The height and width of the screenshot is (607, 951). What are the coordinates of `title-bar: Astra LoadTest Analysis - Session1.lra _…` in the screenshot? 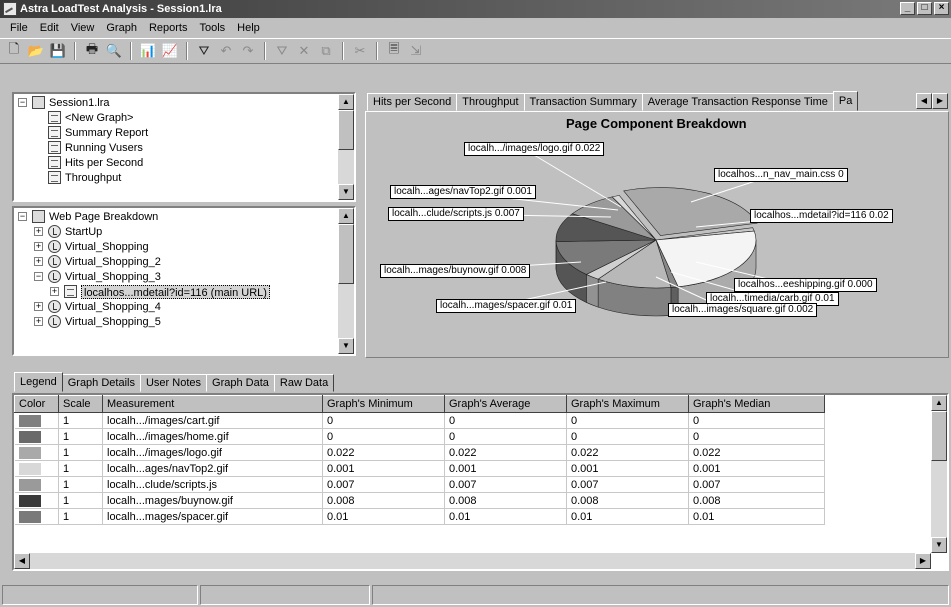 It's located at (475, 9).